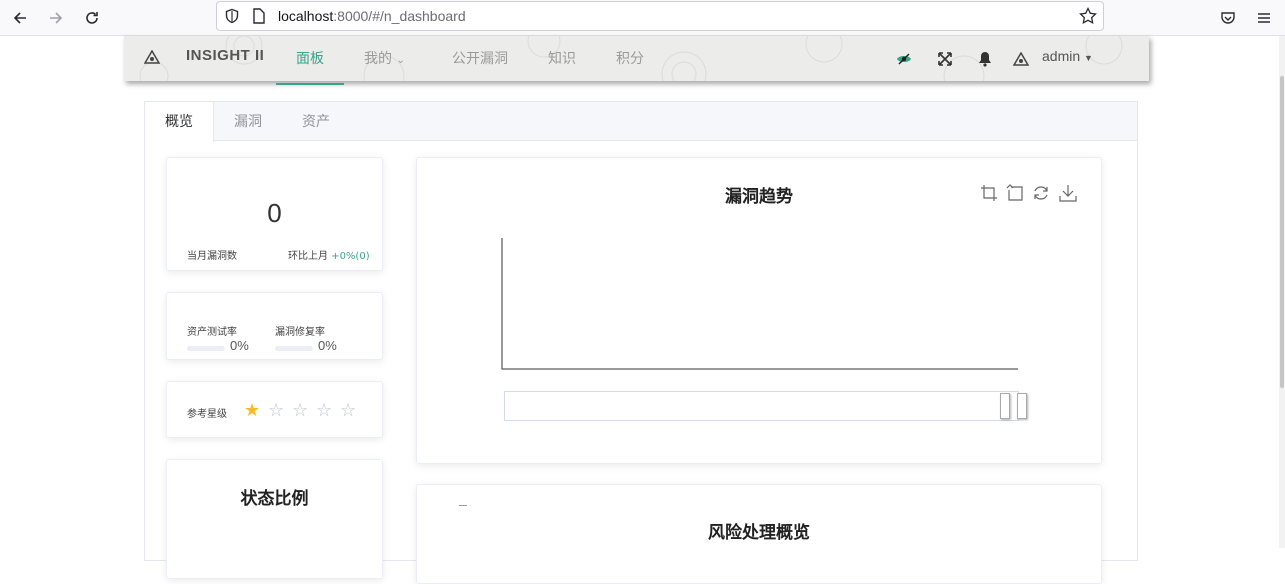 The image size is (1285, 584). Describe the element at coordinates (945, 59) in the screenshot. I see `fullscreen-icon` at that location.